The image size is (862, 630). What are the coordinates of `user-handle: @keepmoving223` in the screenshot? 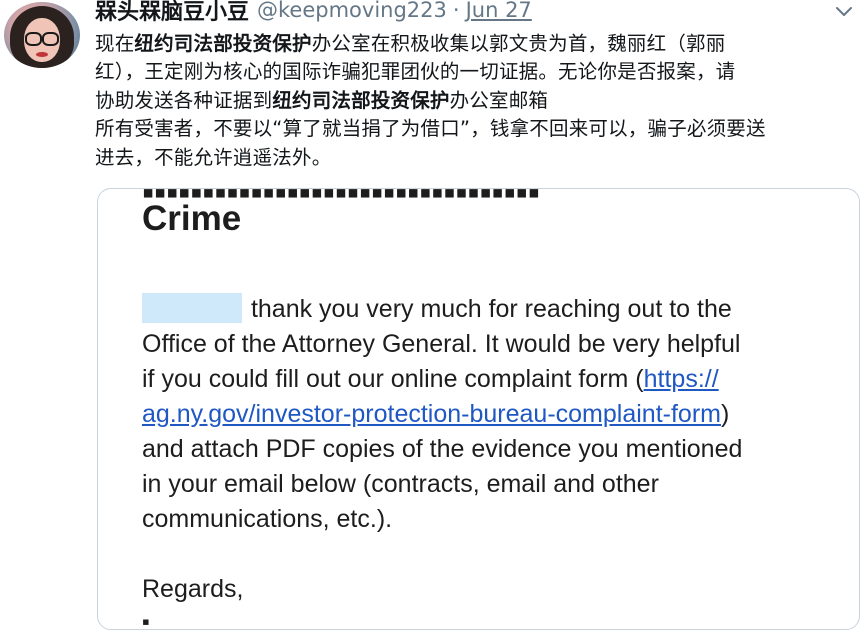 It's located at (352, 11).